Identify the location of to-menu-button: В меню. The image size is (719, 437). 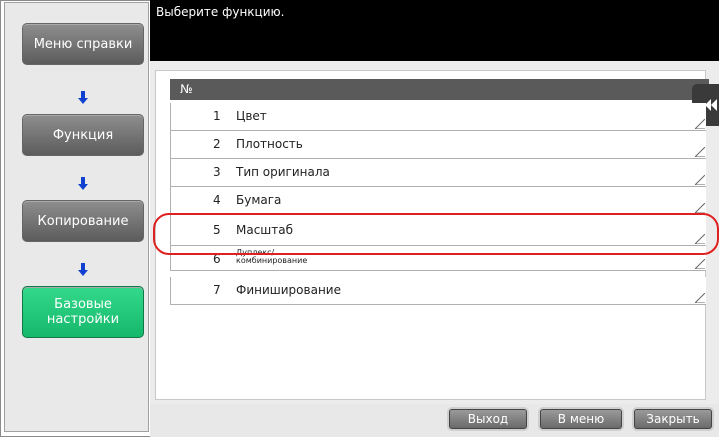
(581, 419).